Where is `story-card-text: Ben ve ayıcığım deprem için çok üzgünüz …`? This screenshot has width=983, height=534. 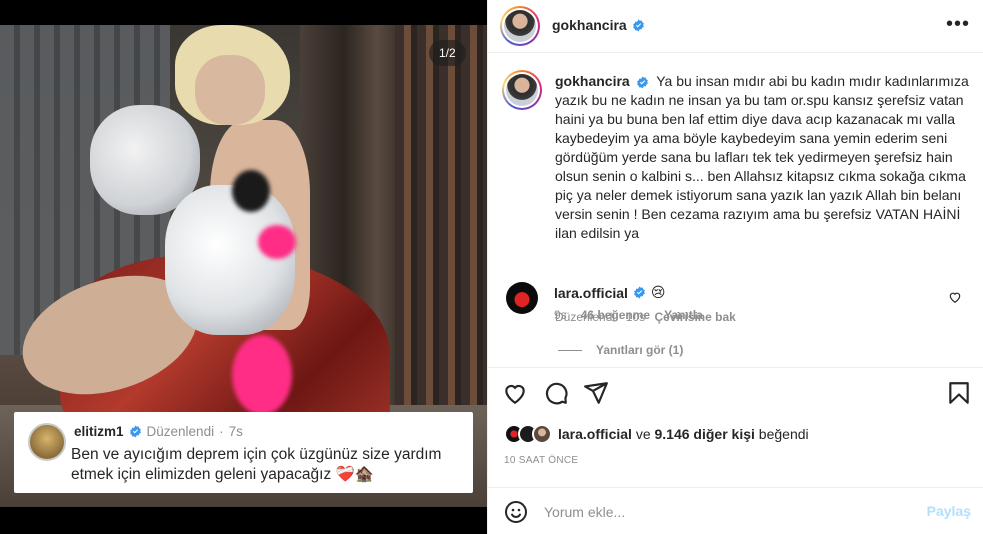 story-card-text: Ben ve ayıcığım deprem için çok üzgünüz … is located at coordinates (256, 464).